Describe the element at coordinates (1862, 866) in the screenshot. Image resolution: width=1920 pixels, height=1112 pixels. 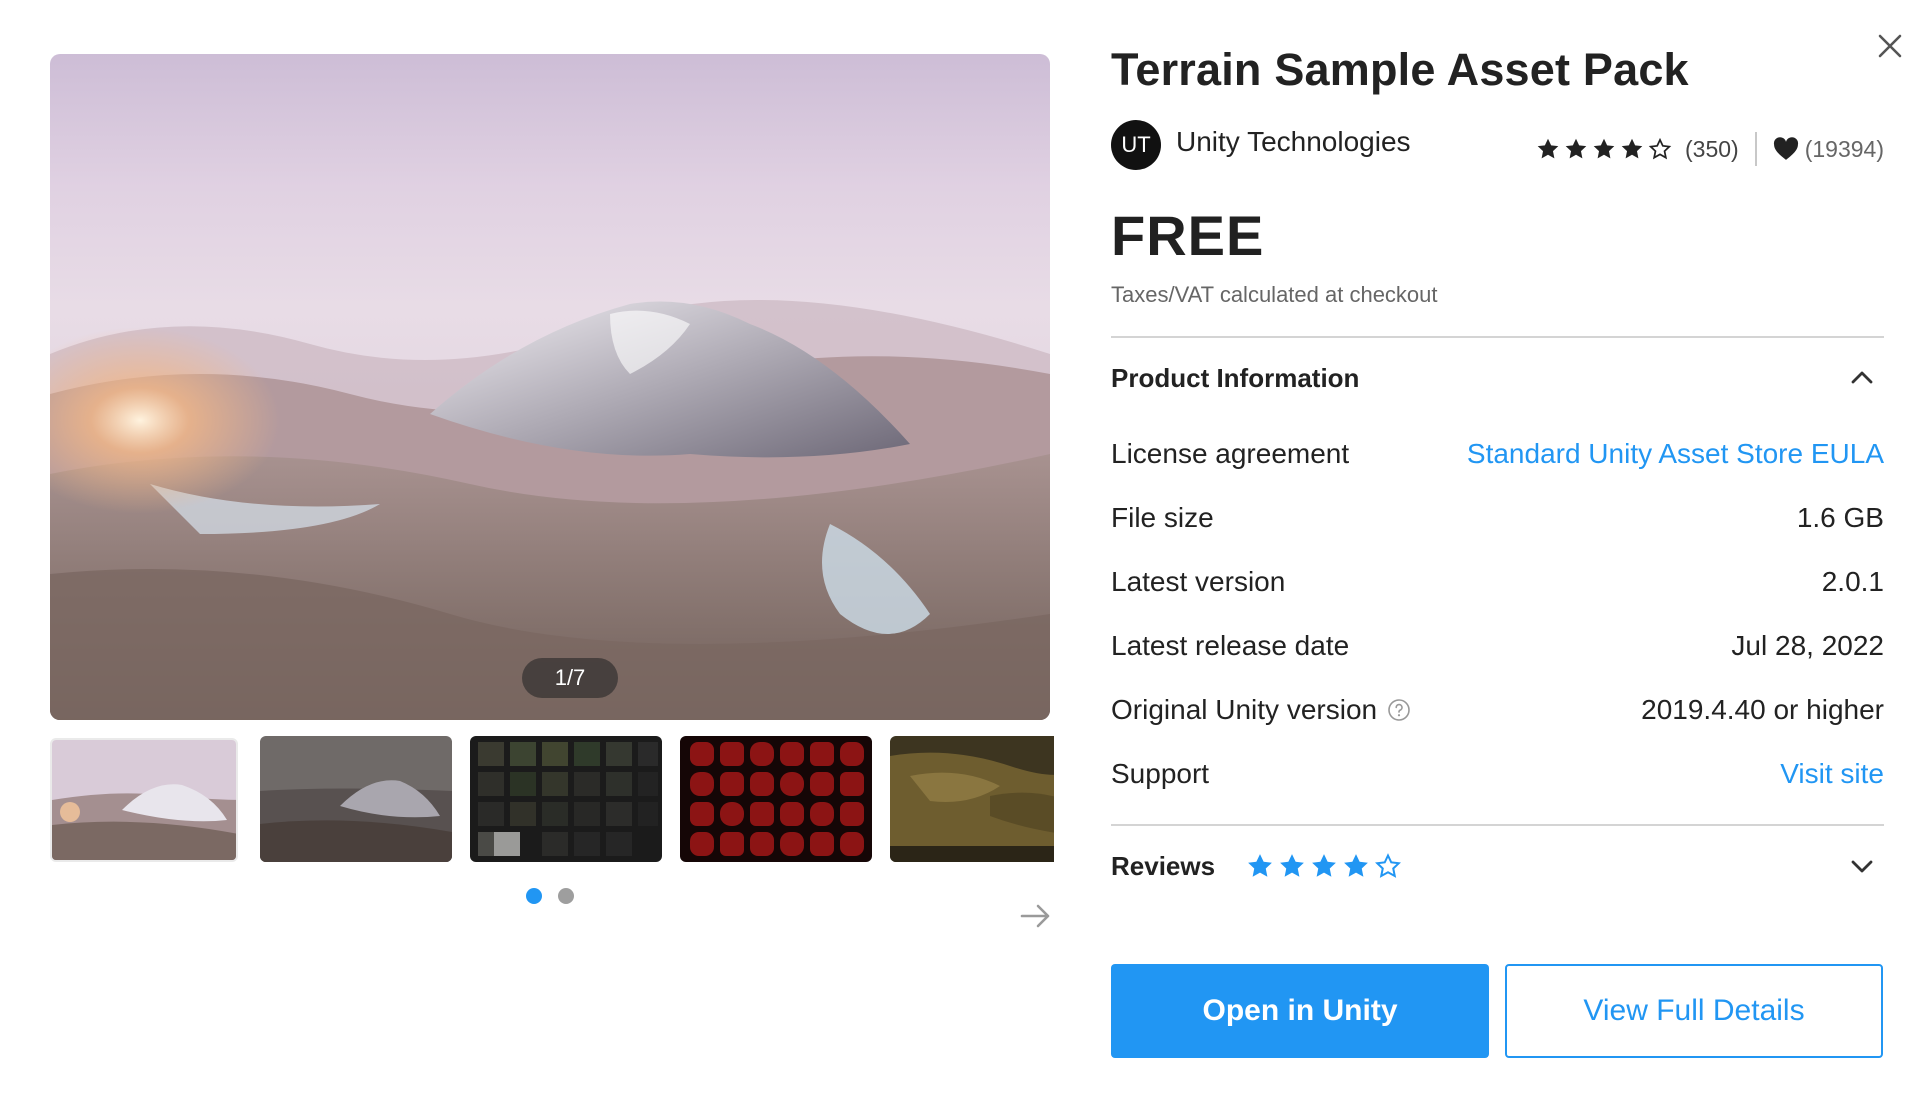
I see `chevron-down-icon` at that location.